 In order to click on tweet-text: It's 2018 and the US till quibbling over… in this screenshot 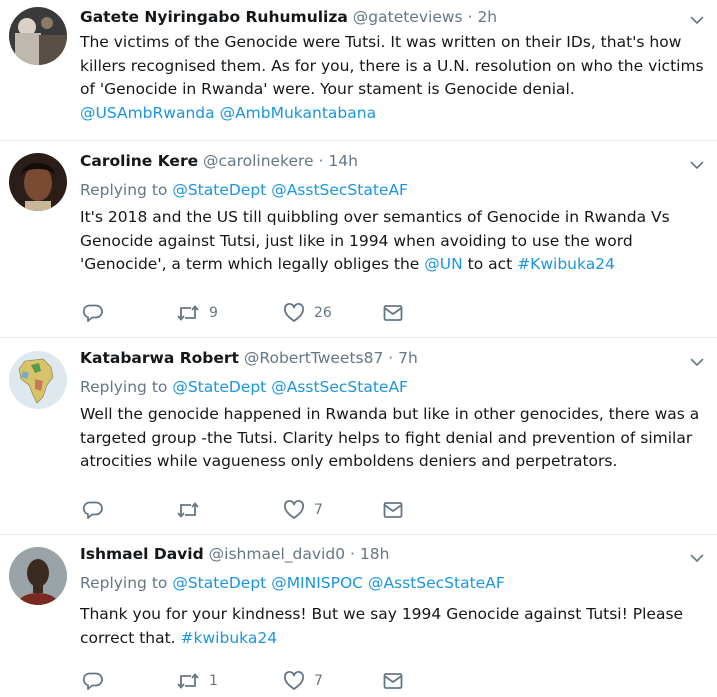, I will do `click(392, 241)`.